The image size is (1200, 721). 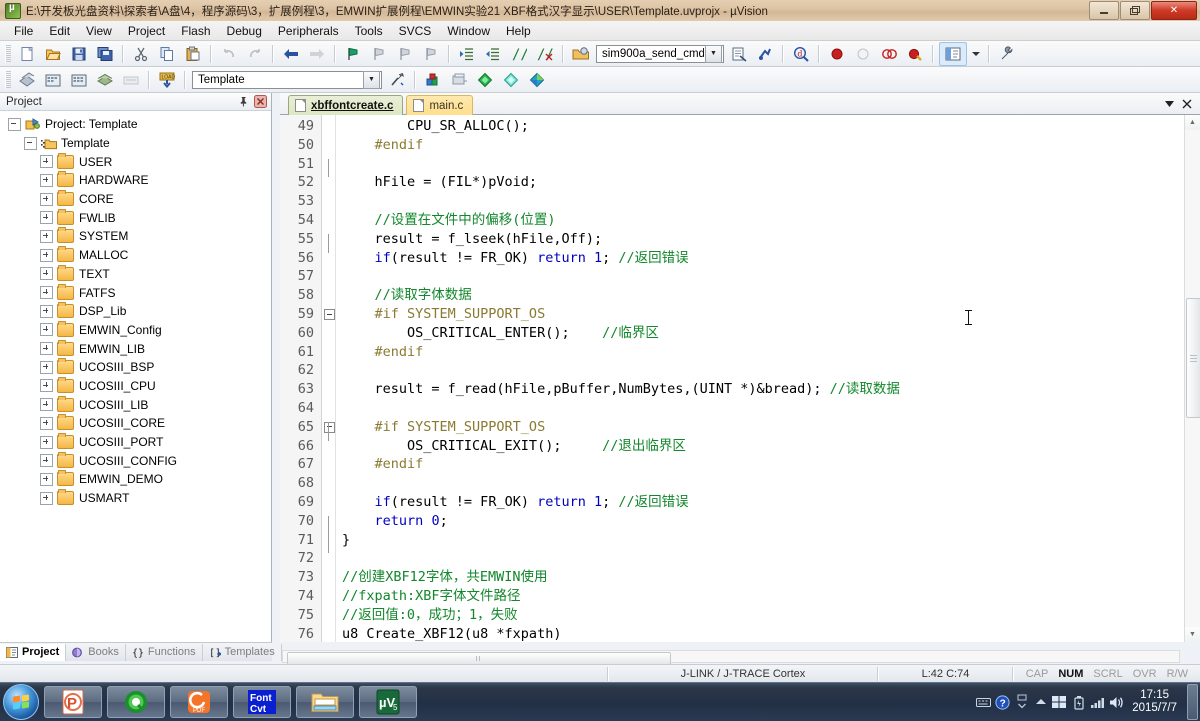 I want to click on configure-icon, so click(x=1007, y=54).